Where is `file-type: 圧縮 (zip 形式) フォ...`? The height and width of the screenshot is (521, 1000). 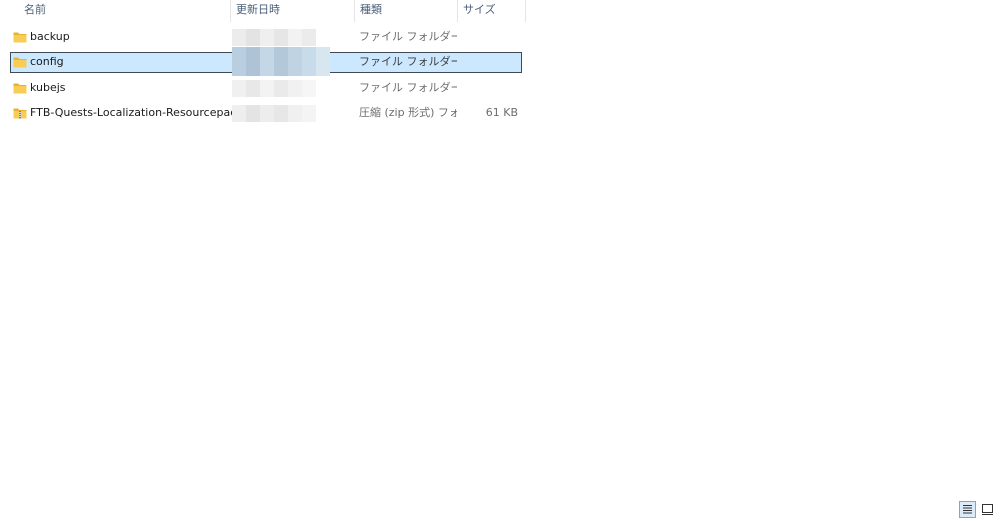 file-type: 圧縮 (zip 形式) フォ... is located at coordinates (408, 112).